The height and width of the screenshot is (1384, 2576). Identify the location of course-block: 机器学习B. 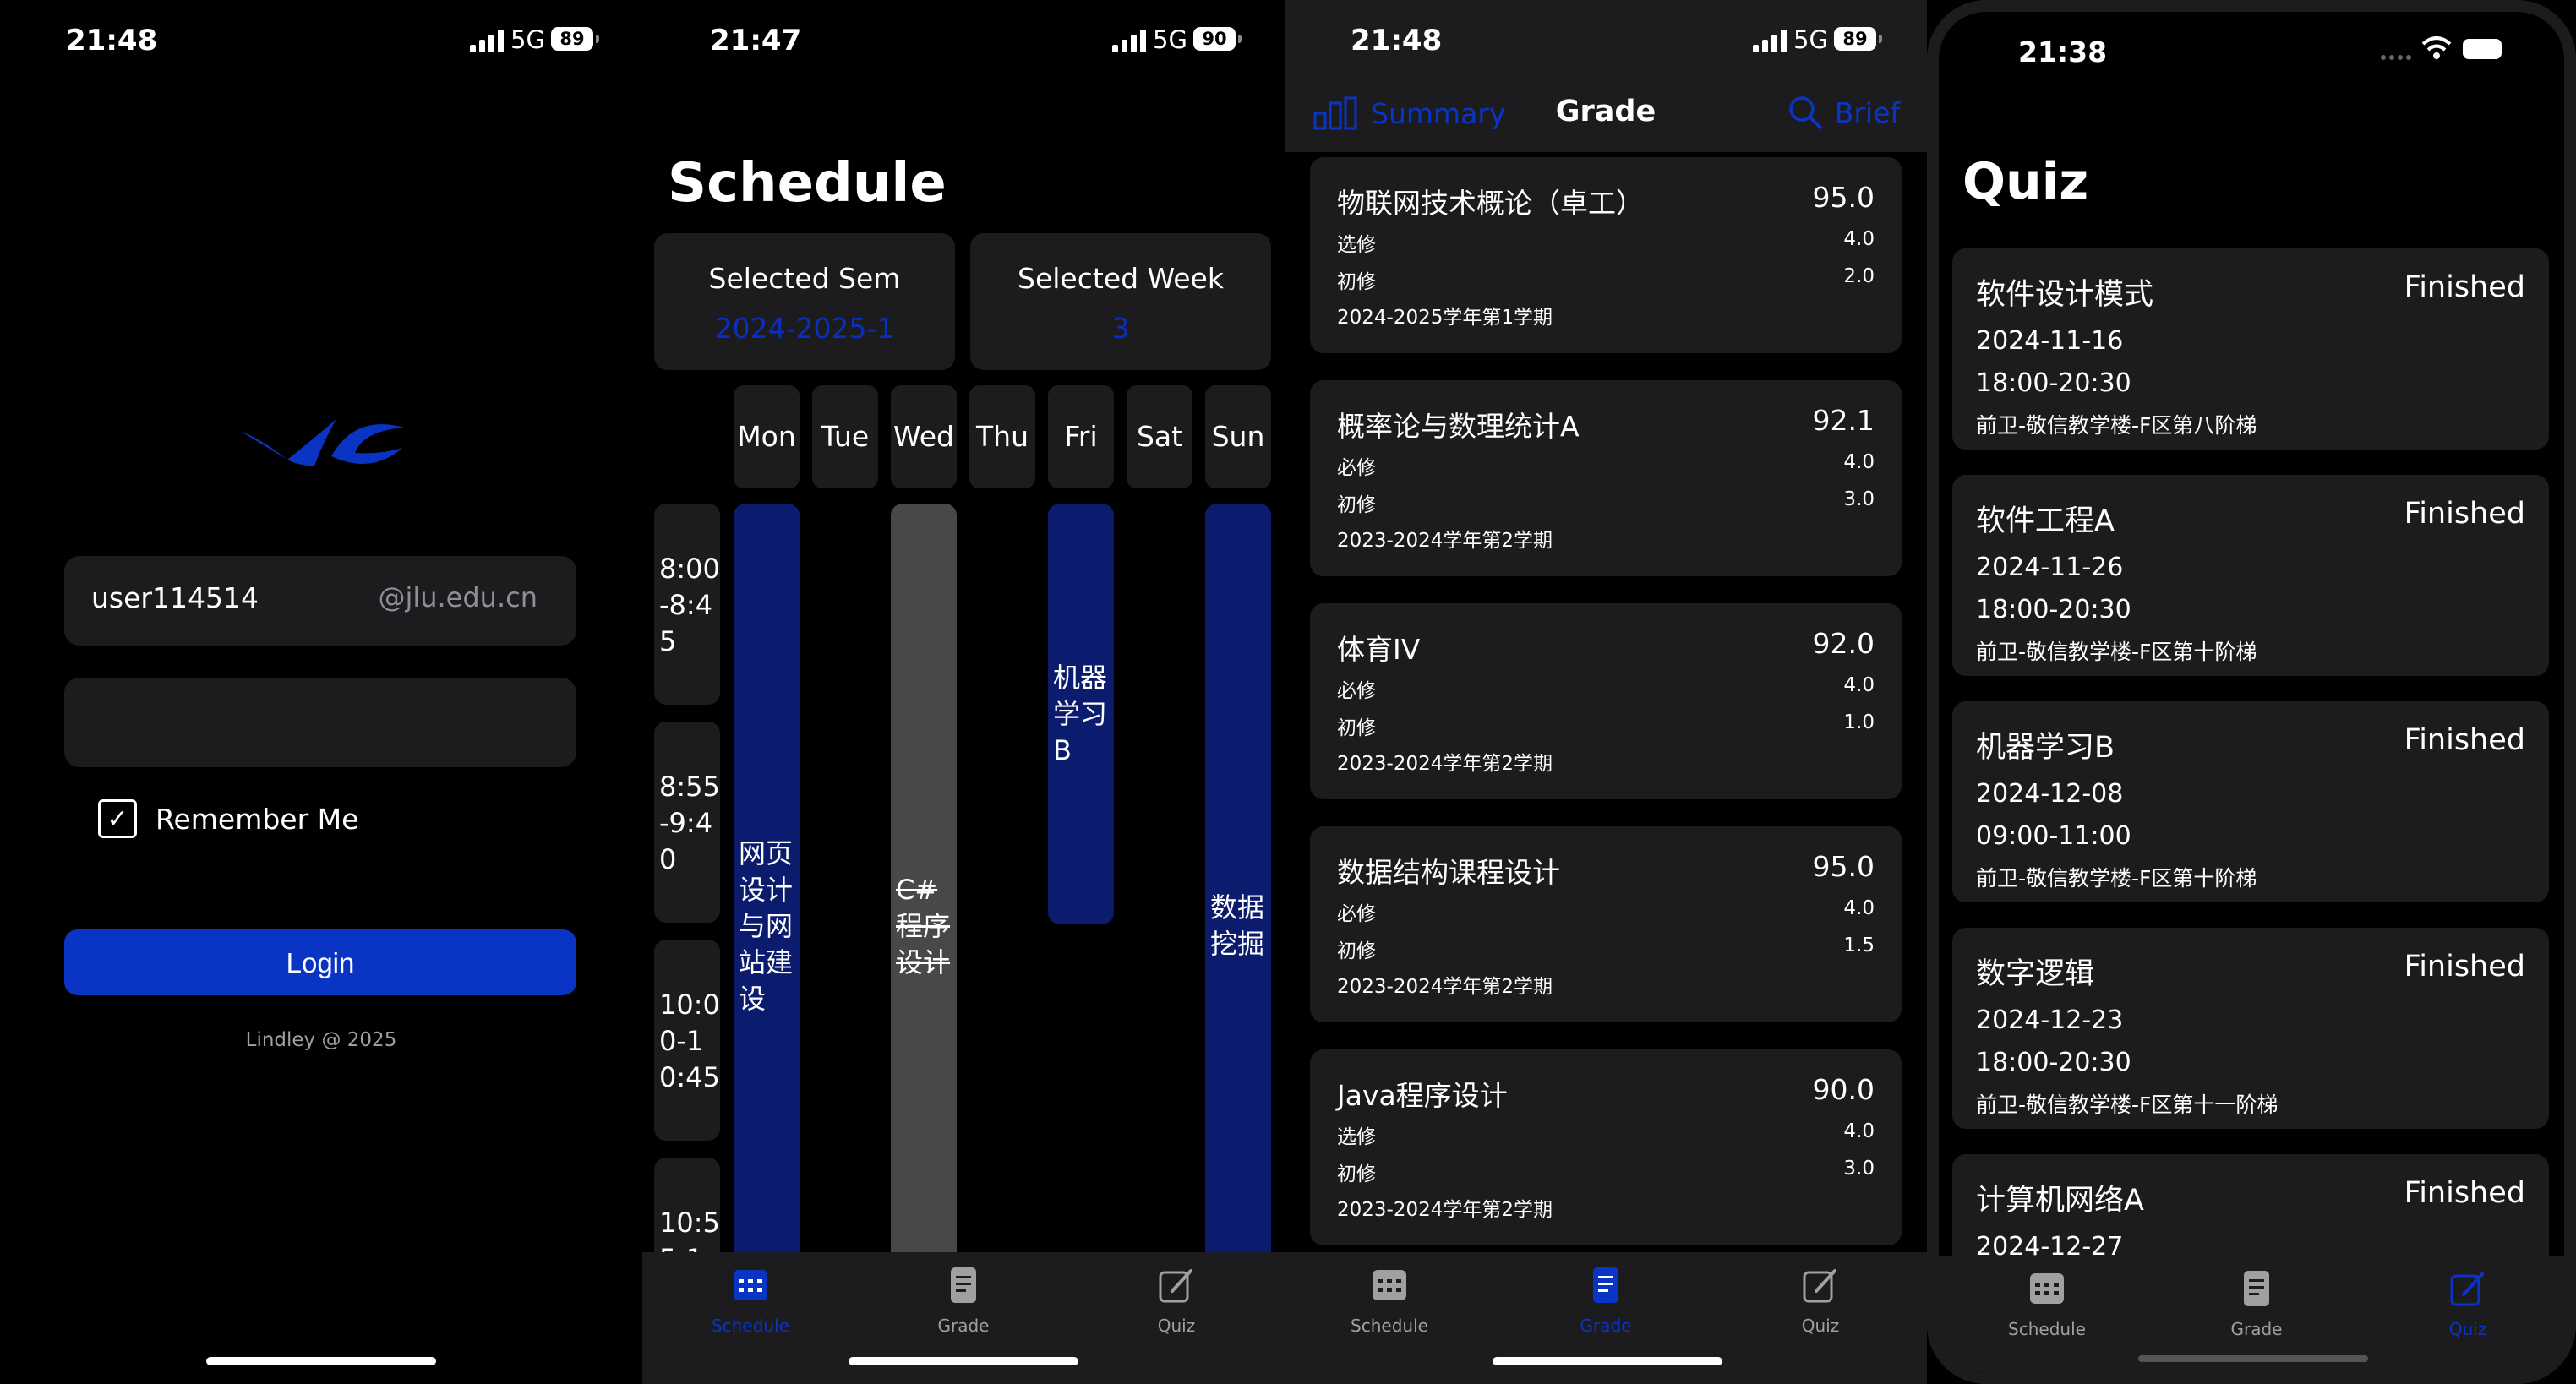
(1081, 714).